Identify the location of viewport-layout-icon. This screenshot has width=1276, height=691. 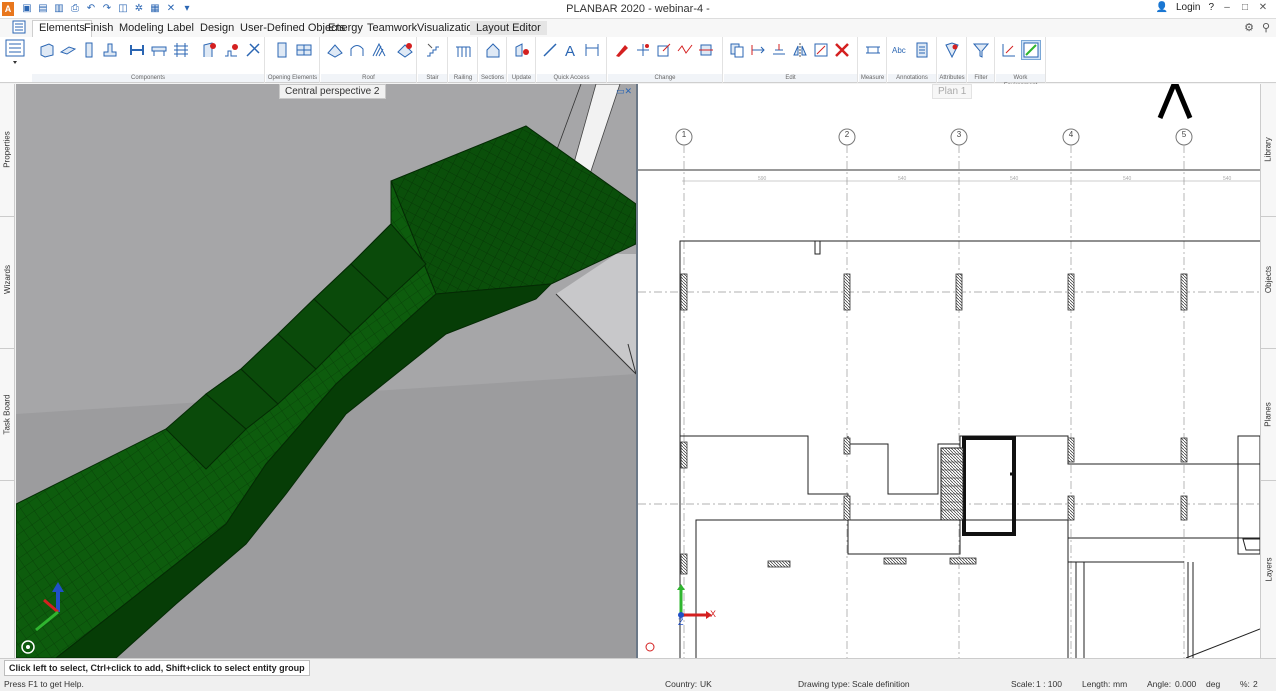
(1031, 50).